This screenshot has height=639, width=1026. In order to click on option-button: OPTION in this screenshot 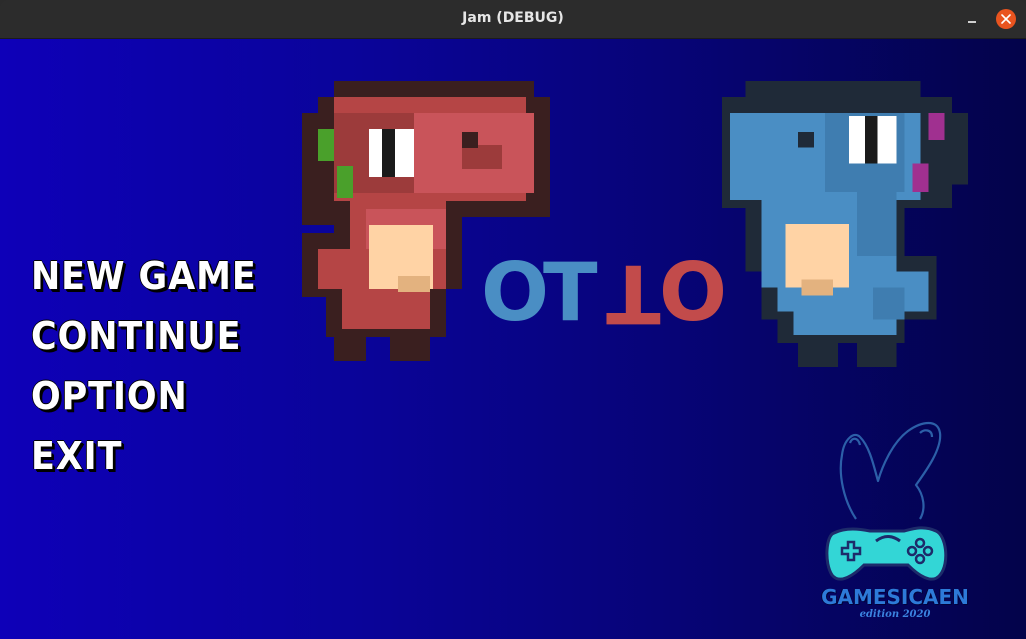, I will do `click(144, 401)`.